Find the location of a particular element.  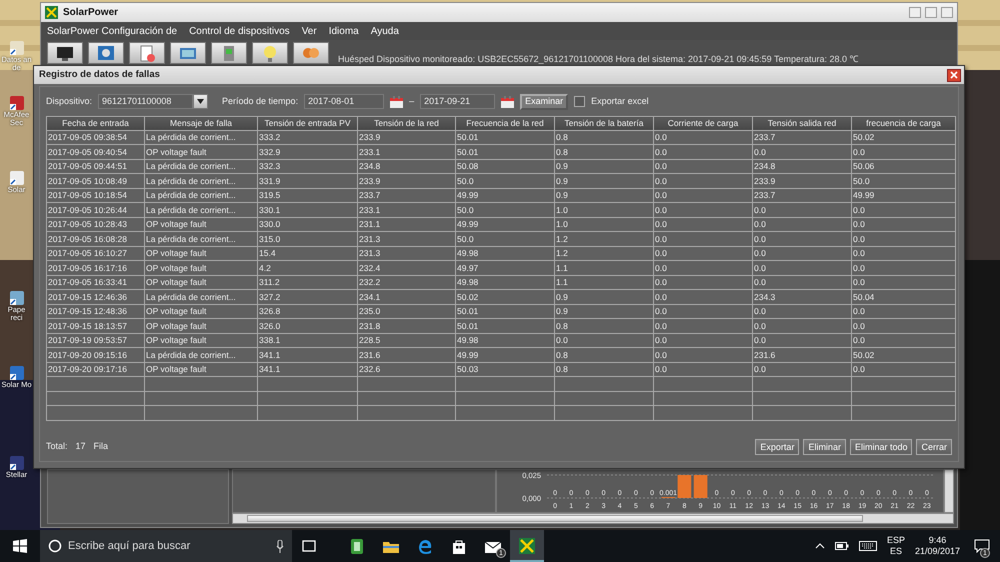

table-cell: 50.06 is located at coordinates (904, 166).